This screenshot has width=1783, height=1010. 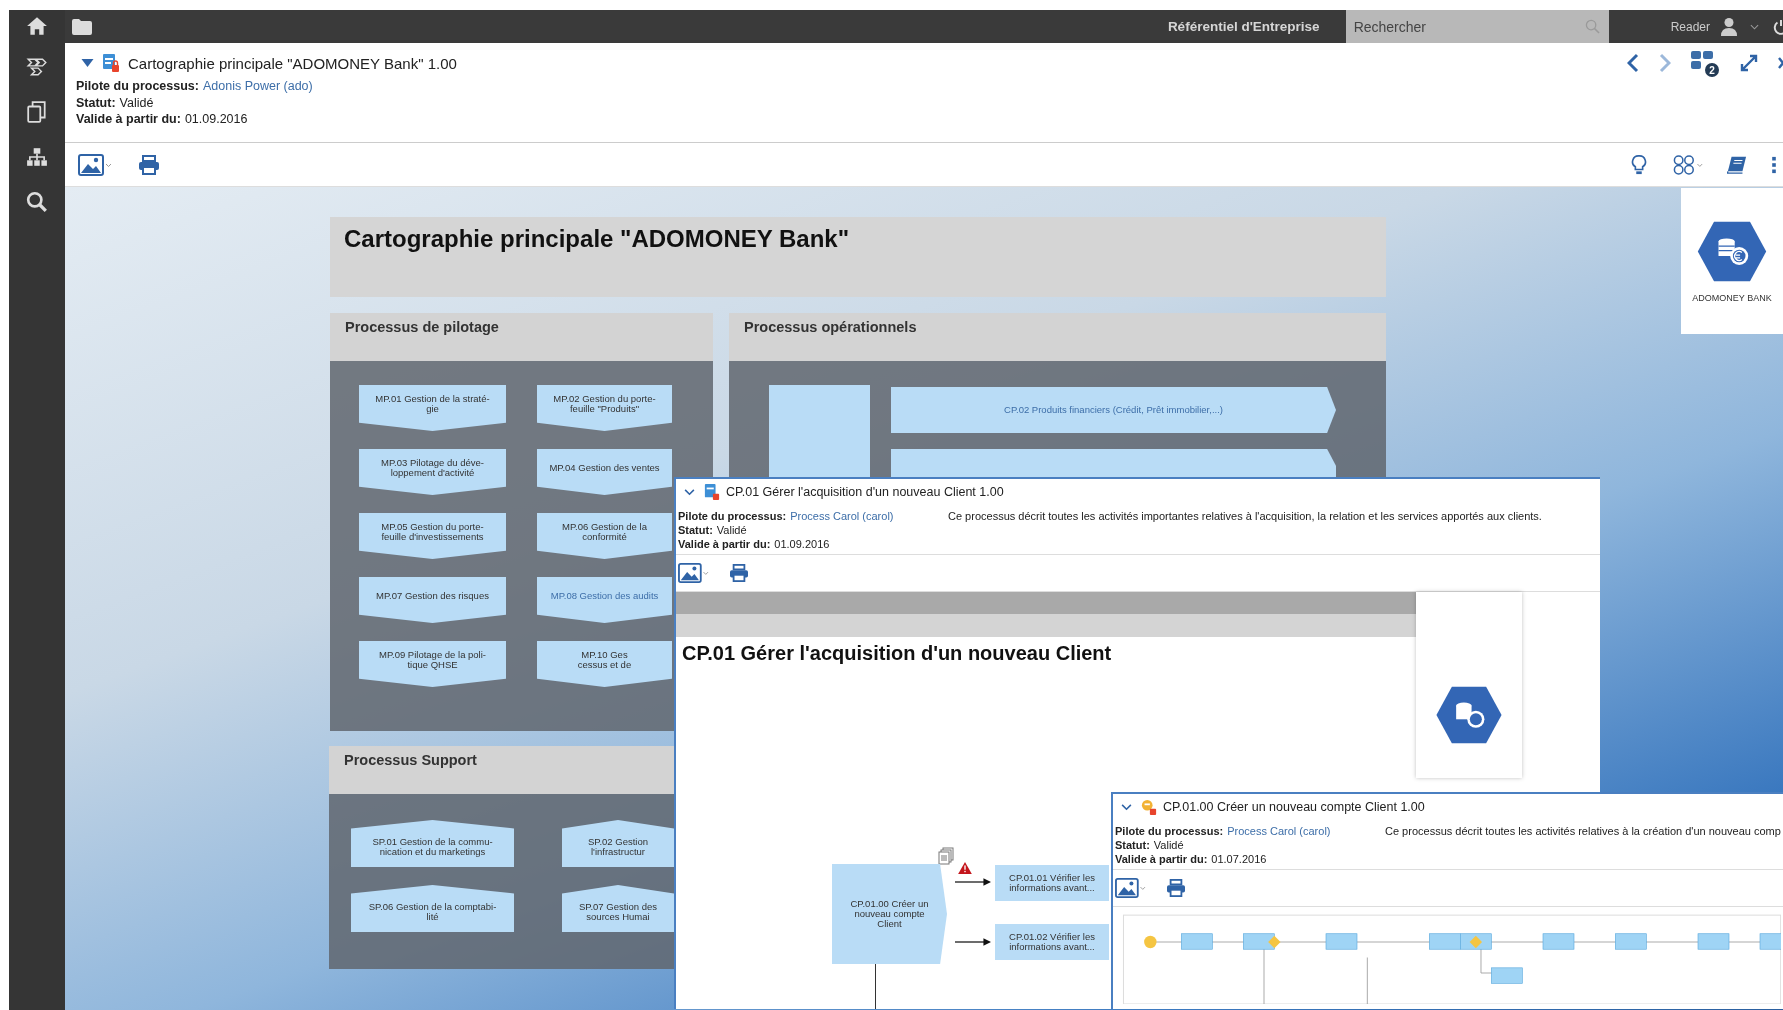 What do you see at coordinates (432, 408) in the screenshot?
I see `process-shape: MP.01 Gestion de la straté- gie` at bounding box center [432, 408].